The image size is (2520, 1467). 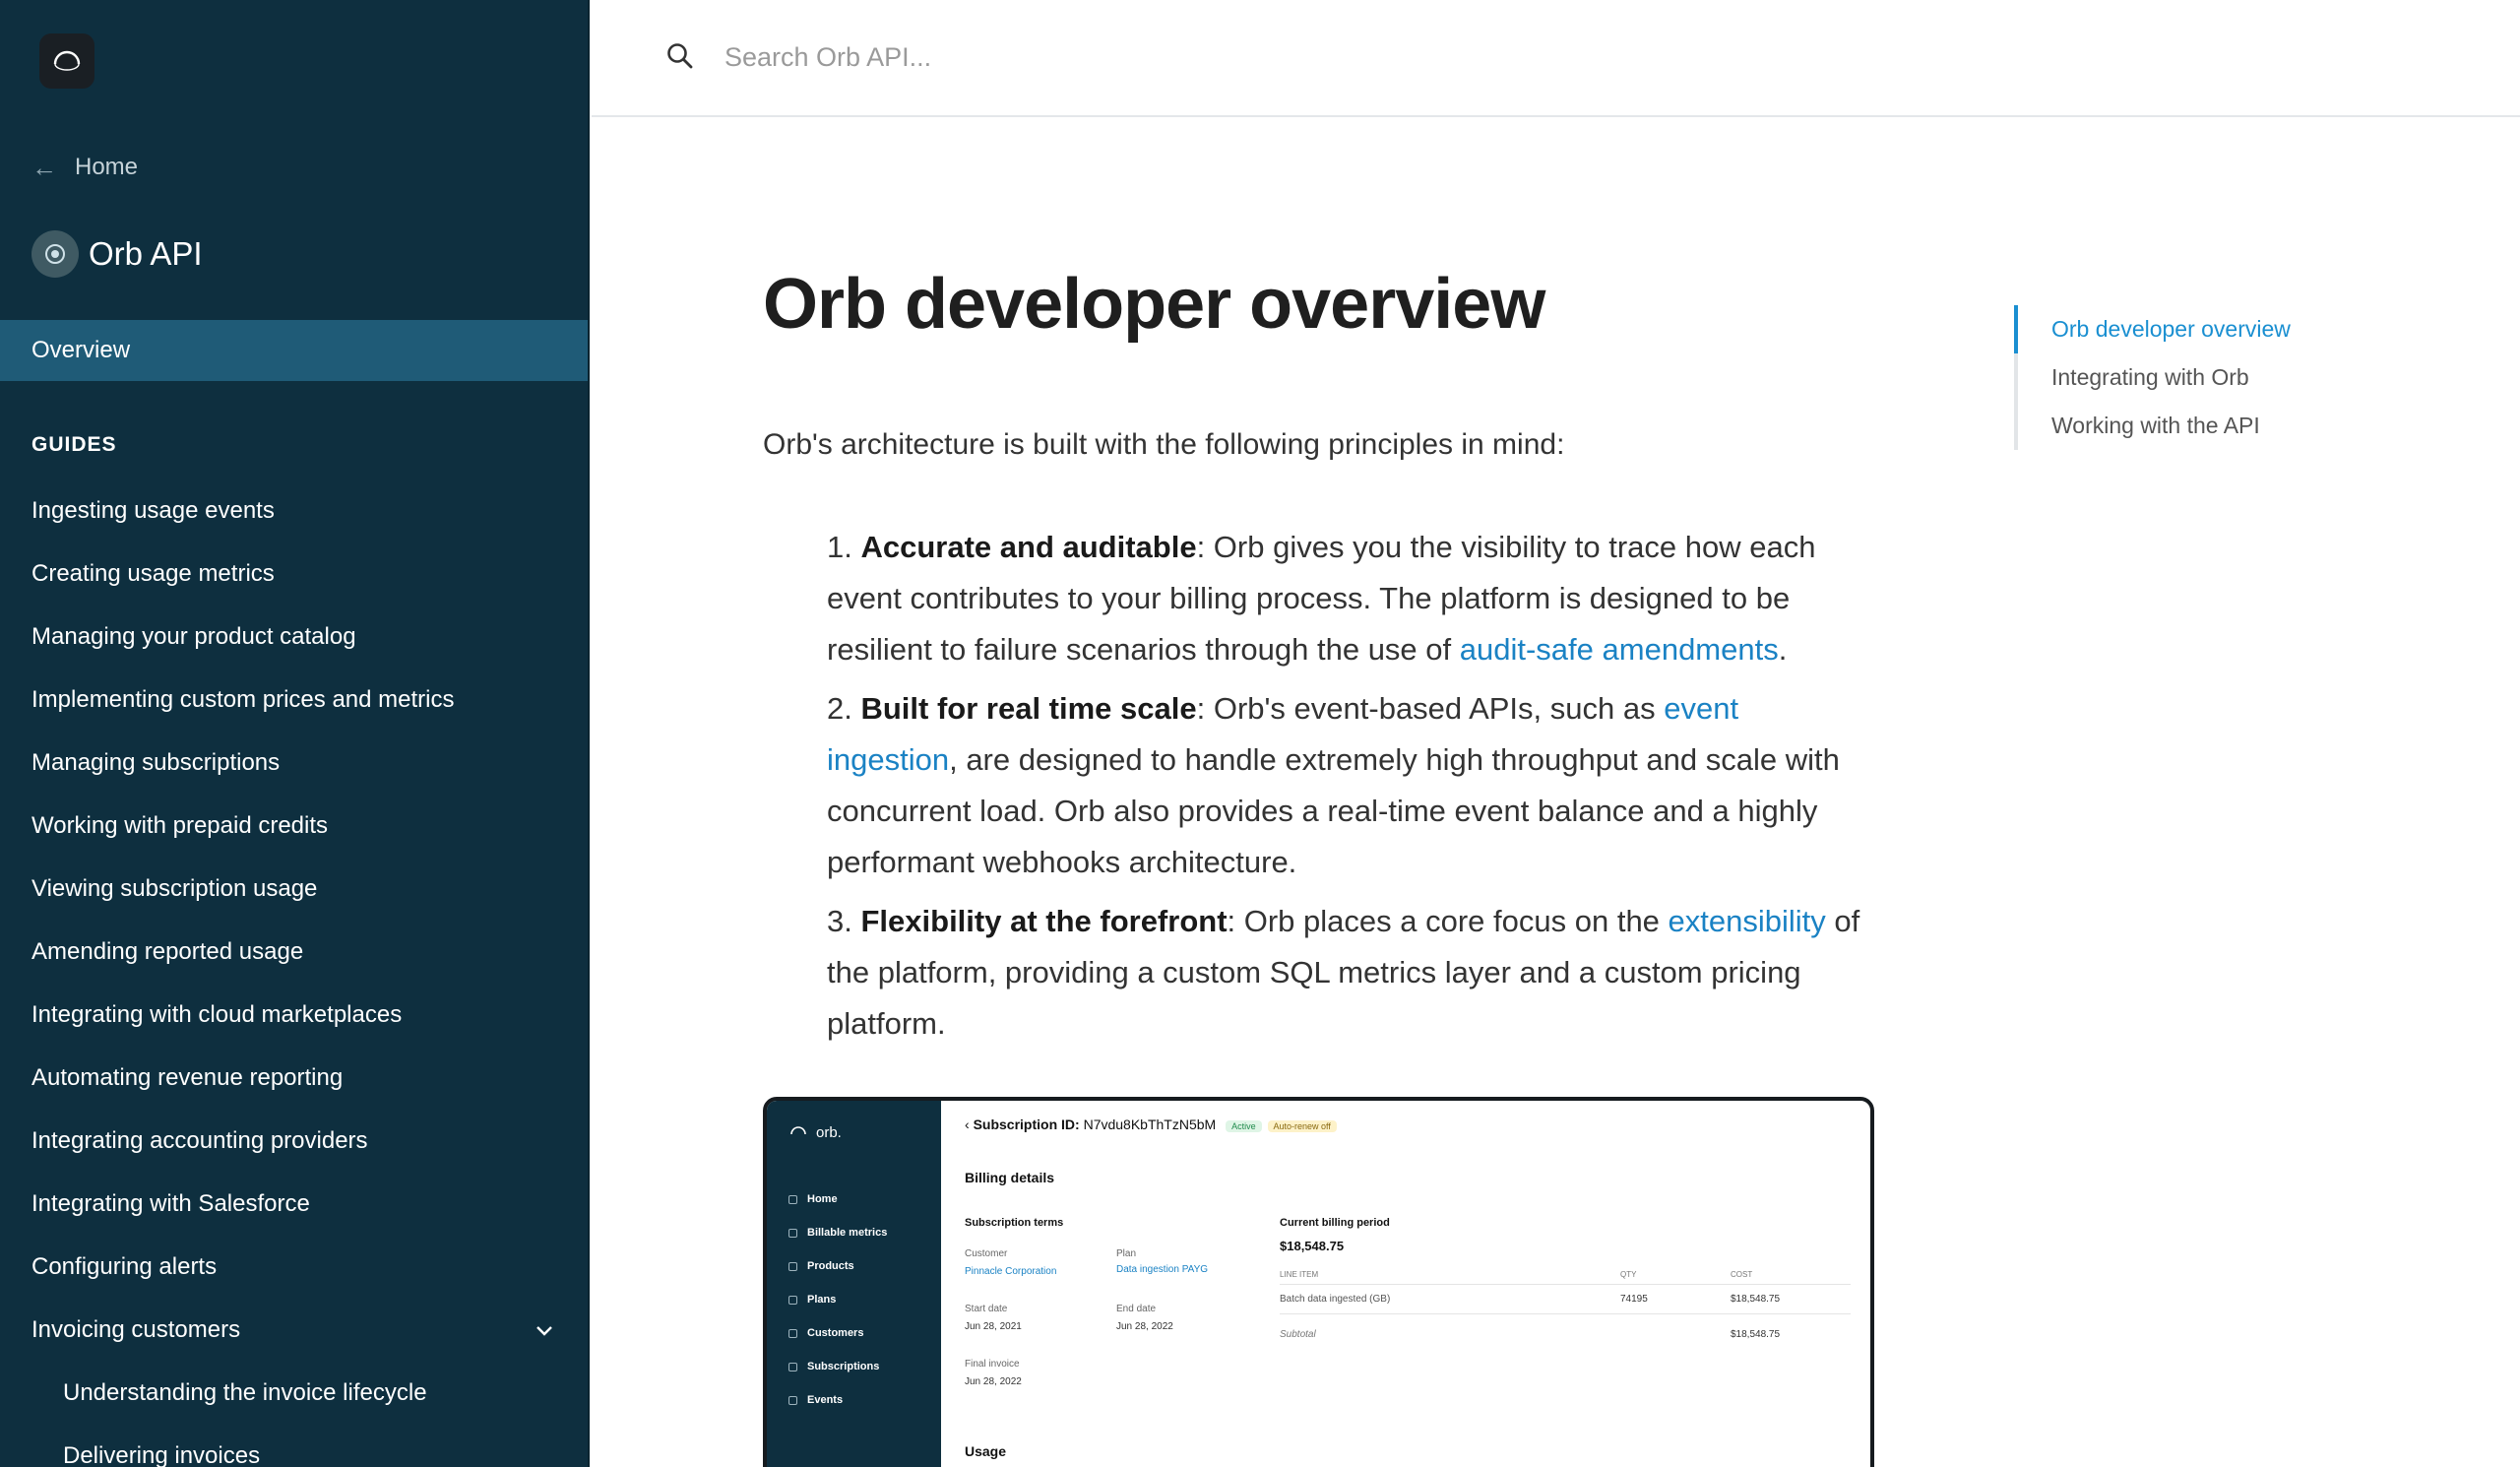 I want to click on search-input, so click(x=1069, y=57).